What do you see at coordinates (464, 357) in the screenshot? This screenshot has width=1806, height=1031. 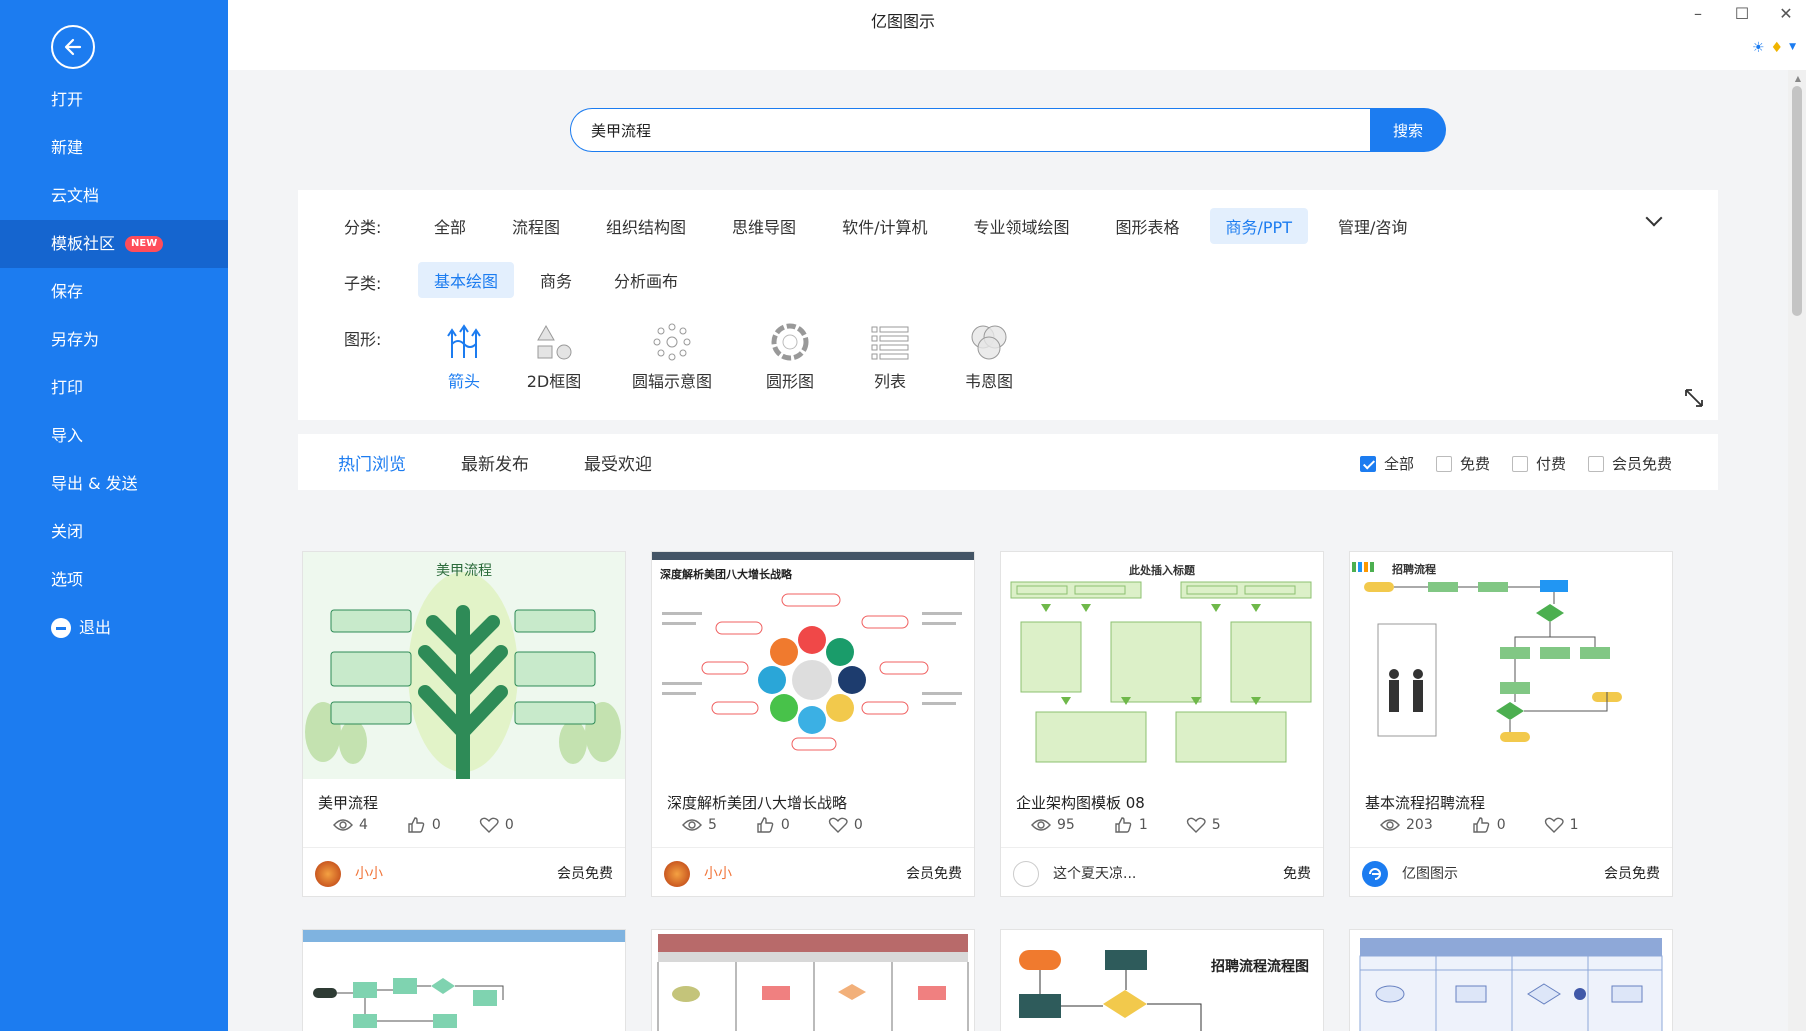 I see `shape-arrow: 箭头` at bounding box center [464, 357].